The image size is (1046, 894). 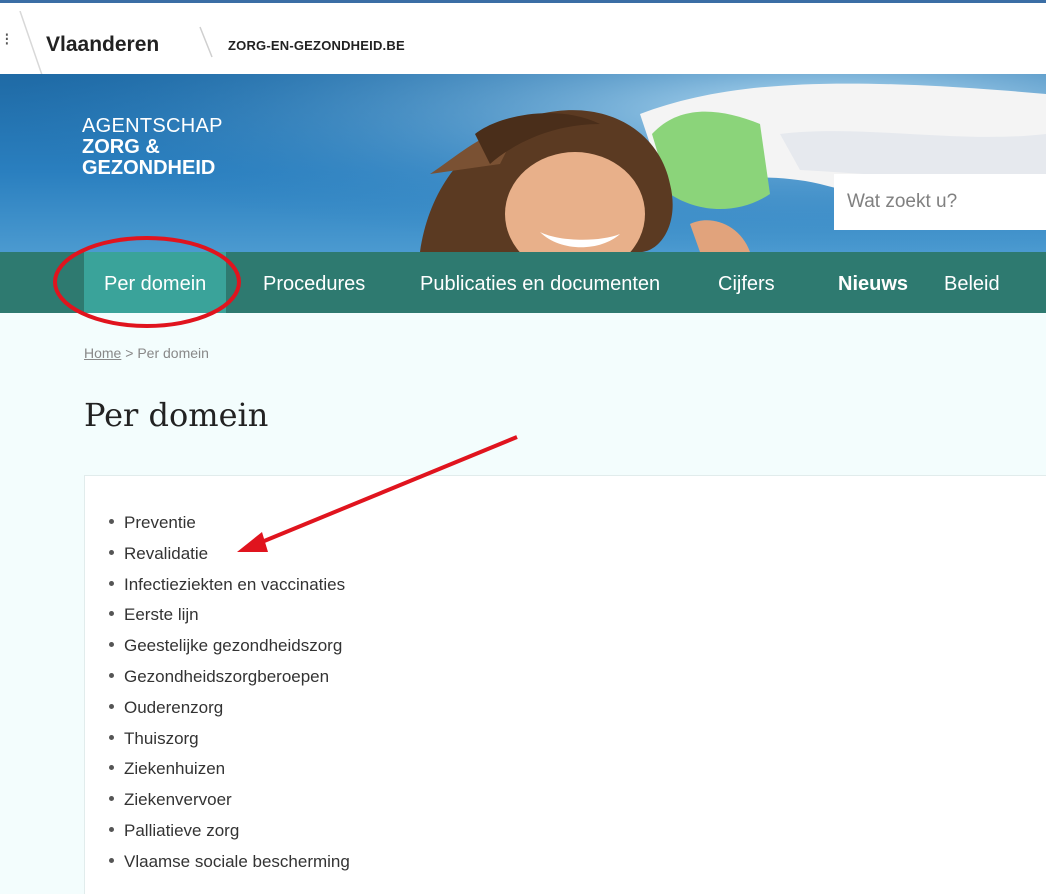 What do you see at coordinates (873, 282) in the screenshot?
I see `nav-item-nieuws: Nieuws` at bounding box center [873, 282].